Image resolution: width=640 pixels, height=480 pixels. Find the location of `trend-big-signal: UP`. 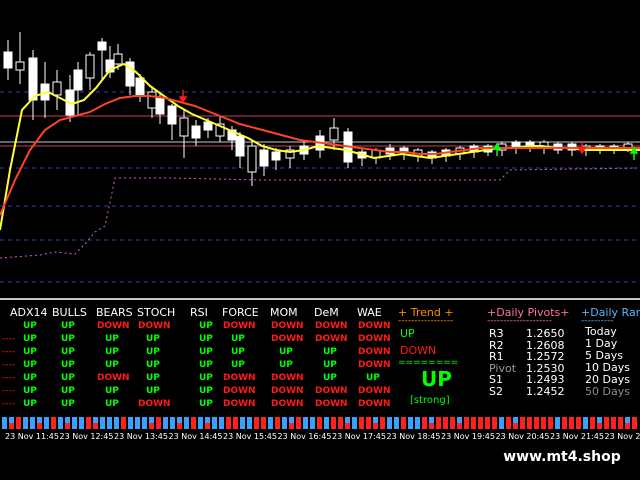

trend-big-signal: UP is located at coordinates (436, 379).